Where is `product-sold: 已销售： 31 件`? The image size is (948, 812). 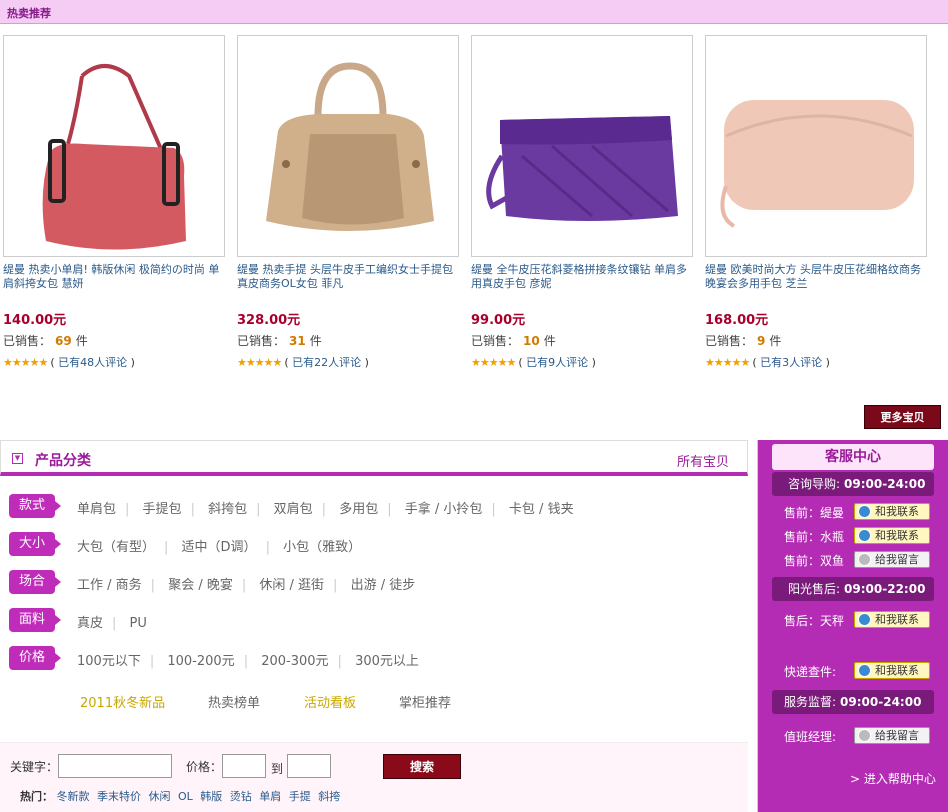 product-sold: 已销售： 31 件 is located at coordinates (279, 341).